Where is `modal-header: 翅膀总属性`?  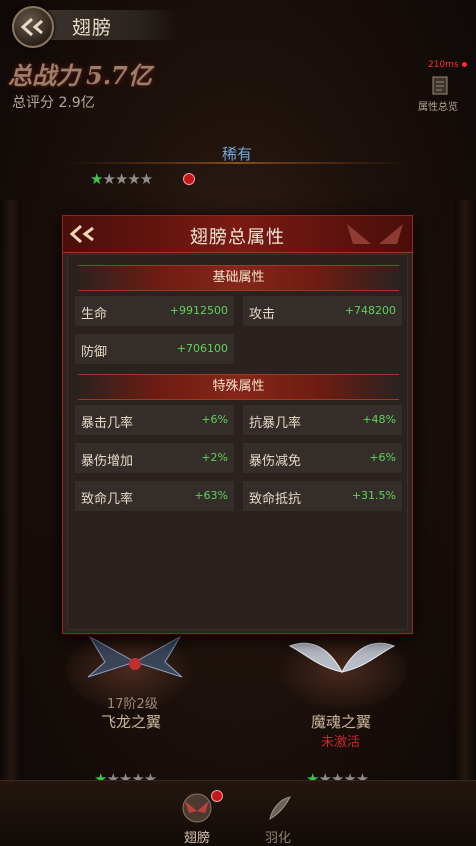
modal-header: 翅膀总属性 is located at coordinates (237, 234).